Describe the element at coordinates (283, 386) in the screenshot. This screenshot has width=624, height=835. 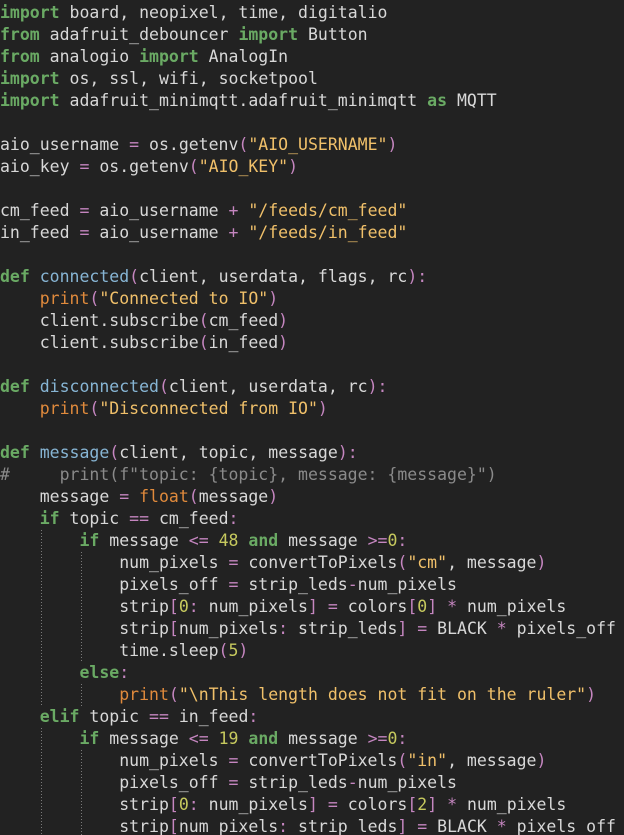
I see `code-token: userdata` at that location.